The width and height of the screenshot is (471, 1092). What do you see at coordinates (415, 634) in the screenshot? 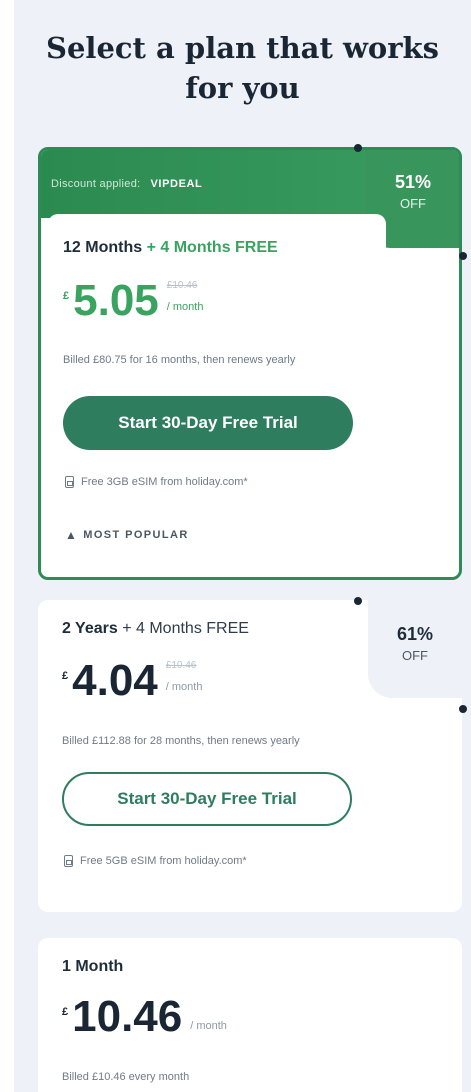
I see `badge-percent: 61%` at bounding box center [415, 634].